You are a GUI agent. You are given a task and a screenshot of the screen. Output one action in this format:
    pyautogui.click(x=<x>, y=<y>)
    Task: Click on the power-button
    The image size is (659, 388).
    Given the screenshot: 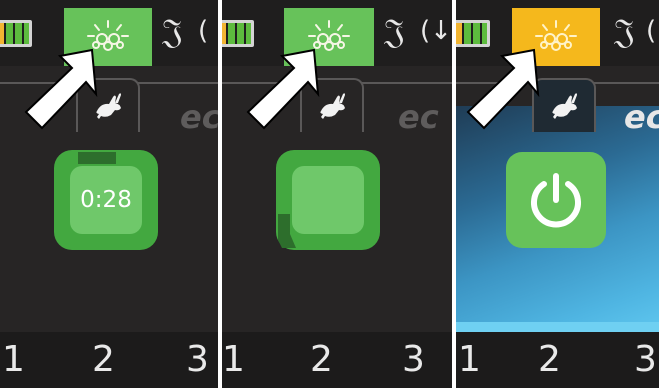 What is the action you would take?
    pyautogui.click(x=556, y=200)
    